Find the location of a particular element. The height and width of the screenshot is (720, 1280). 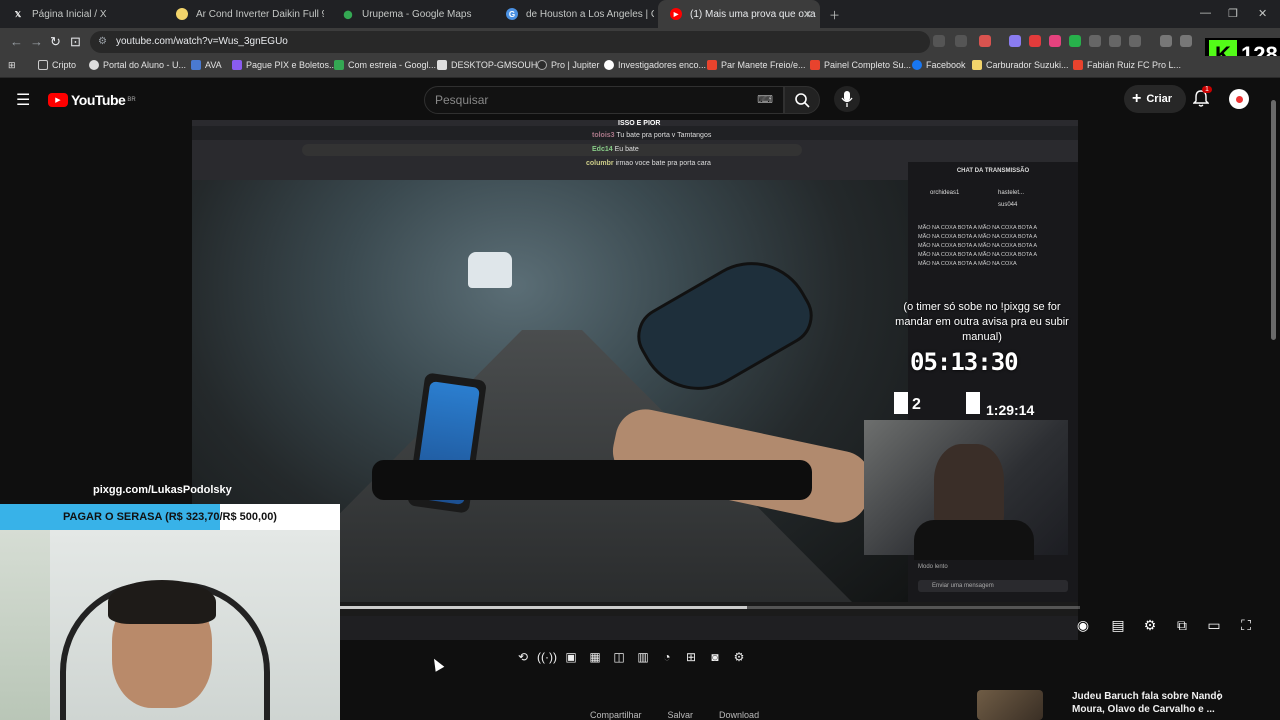

reload-icon: ↻ is located at coordinates (55, 42).